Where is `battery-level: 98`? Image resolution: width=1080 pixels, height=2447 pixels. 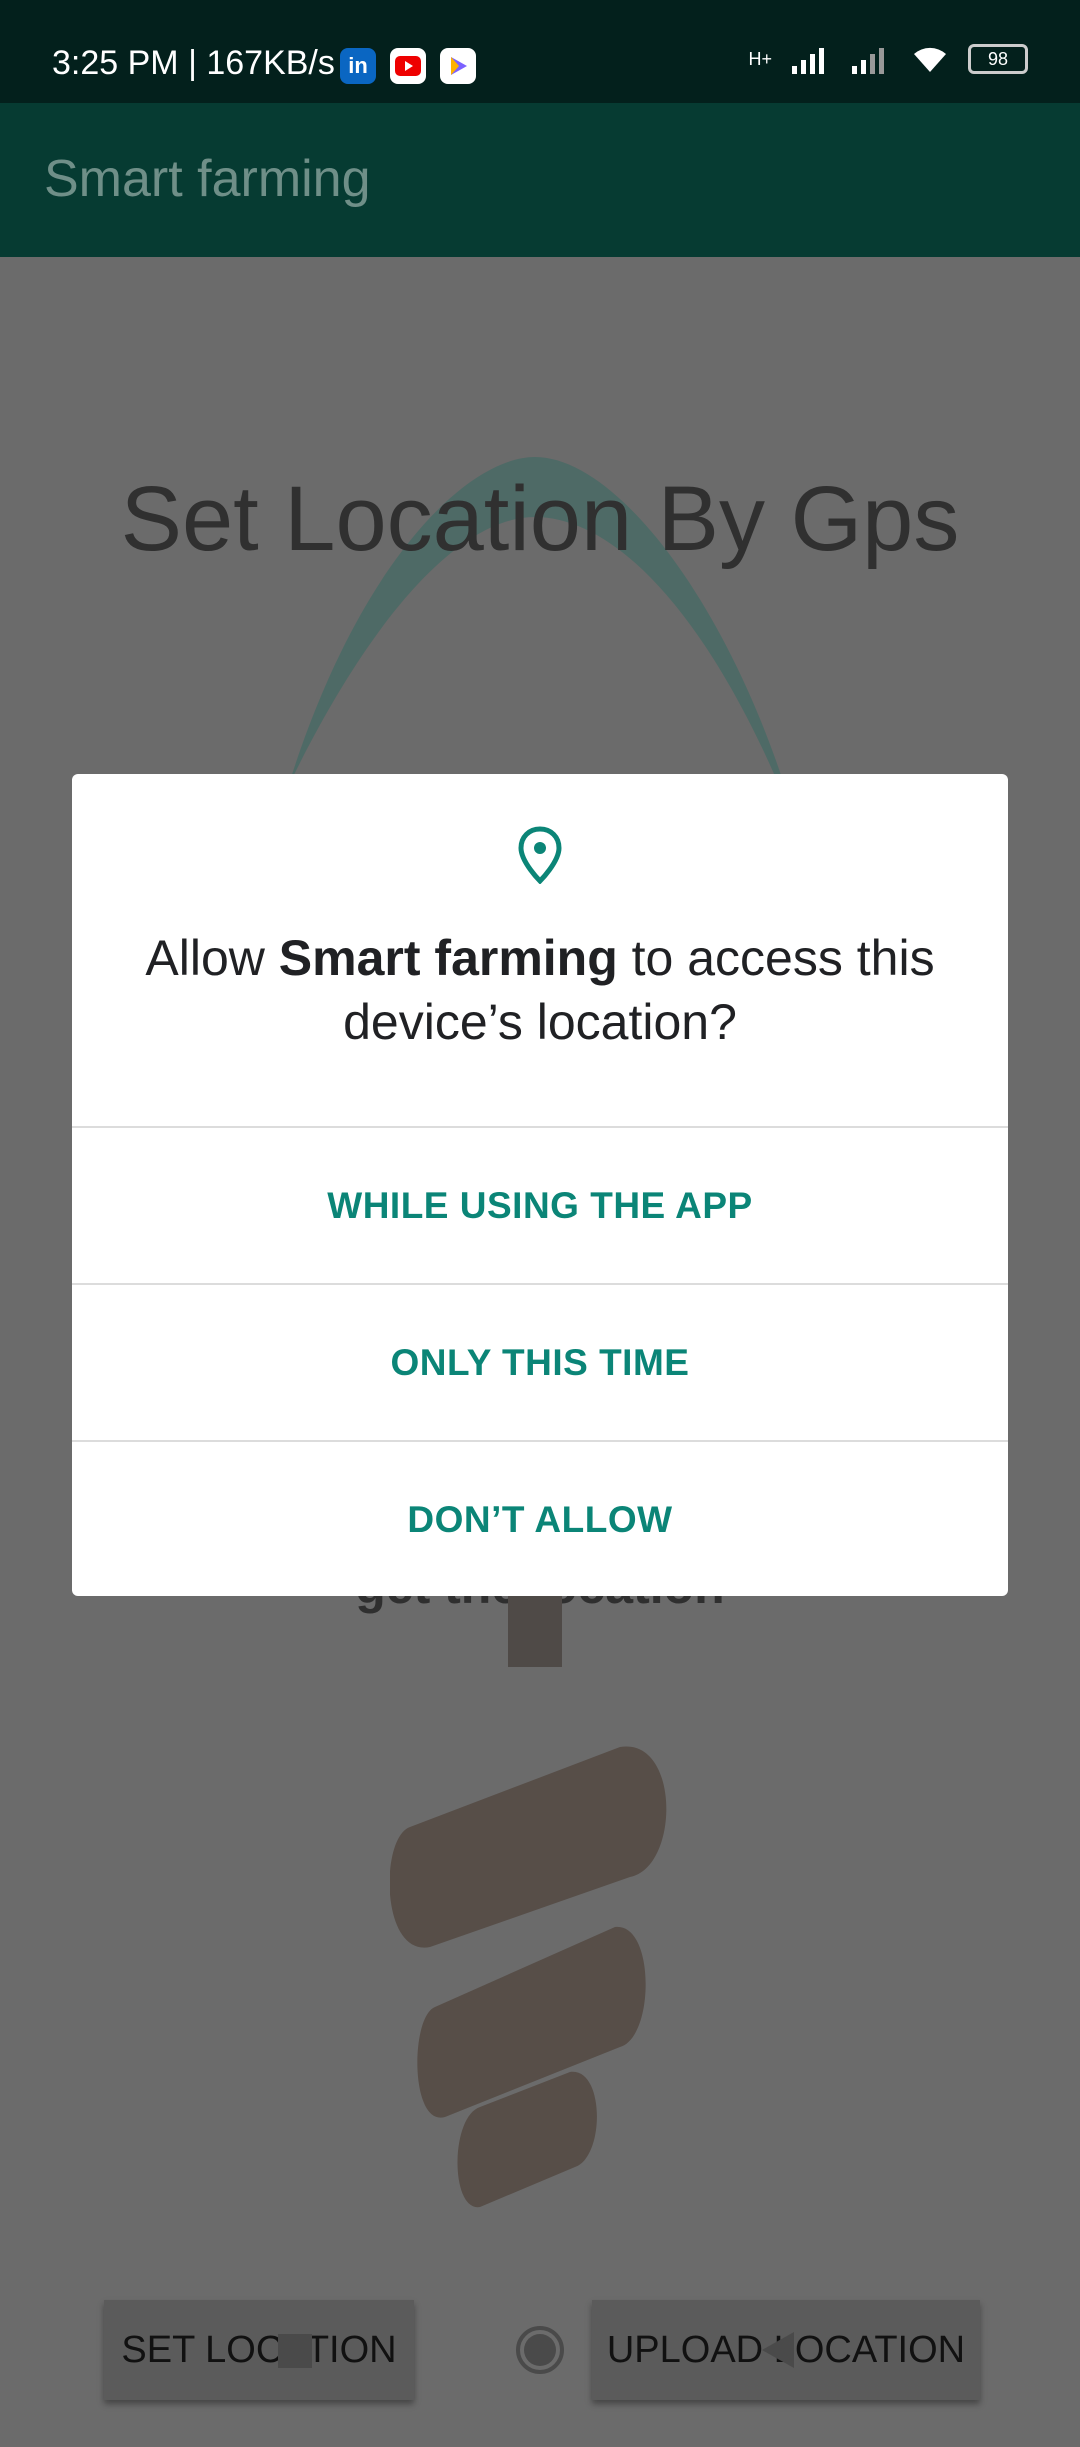 battery-level: 98 is located at coordinates (998, 58).